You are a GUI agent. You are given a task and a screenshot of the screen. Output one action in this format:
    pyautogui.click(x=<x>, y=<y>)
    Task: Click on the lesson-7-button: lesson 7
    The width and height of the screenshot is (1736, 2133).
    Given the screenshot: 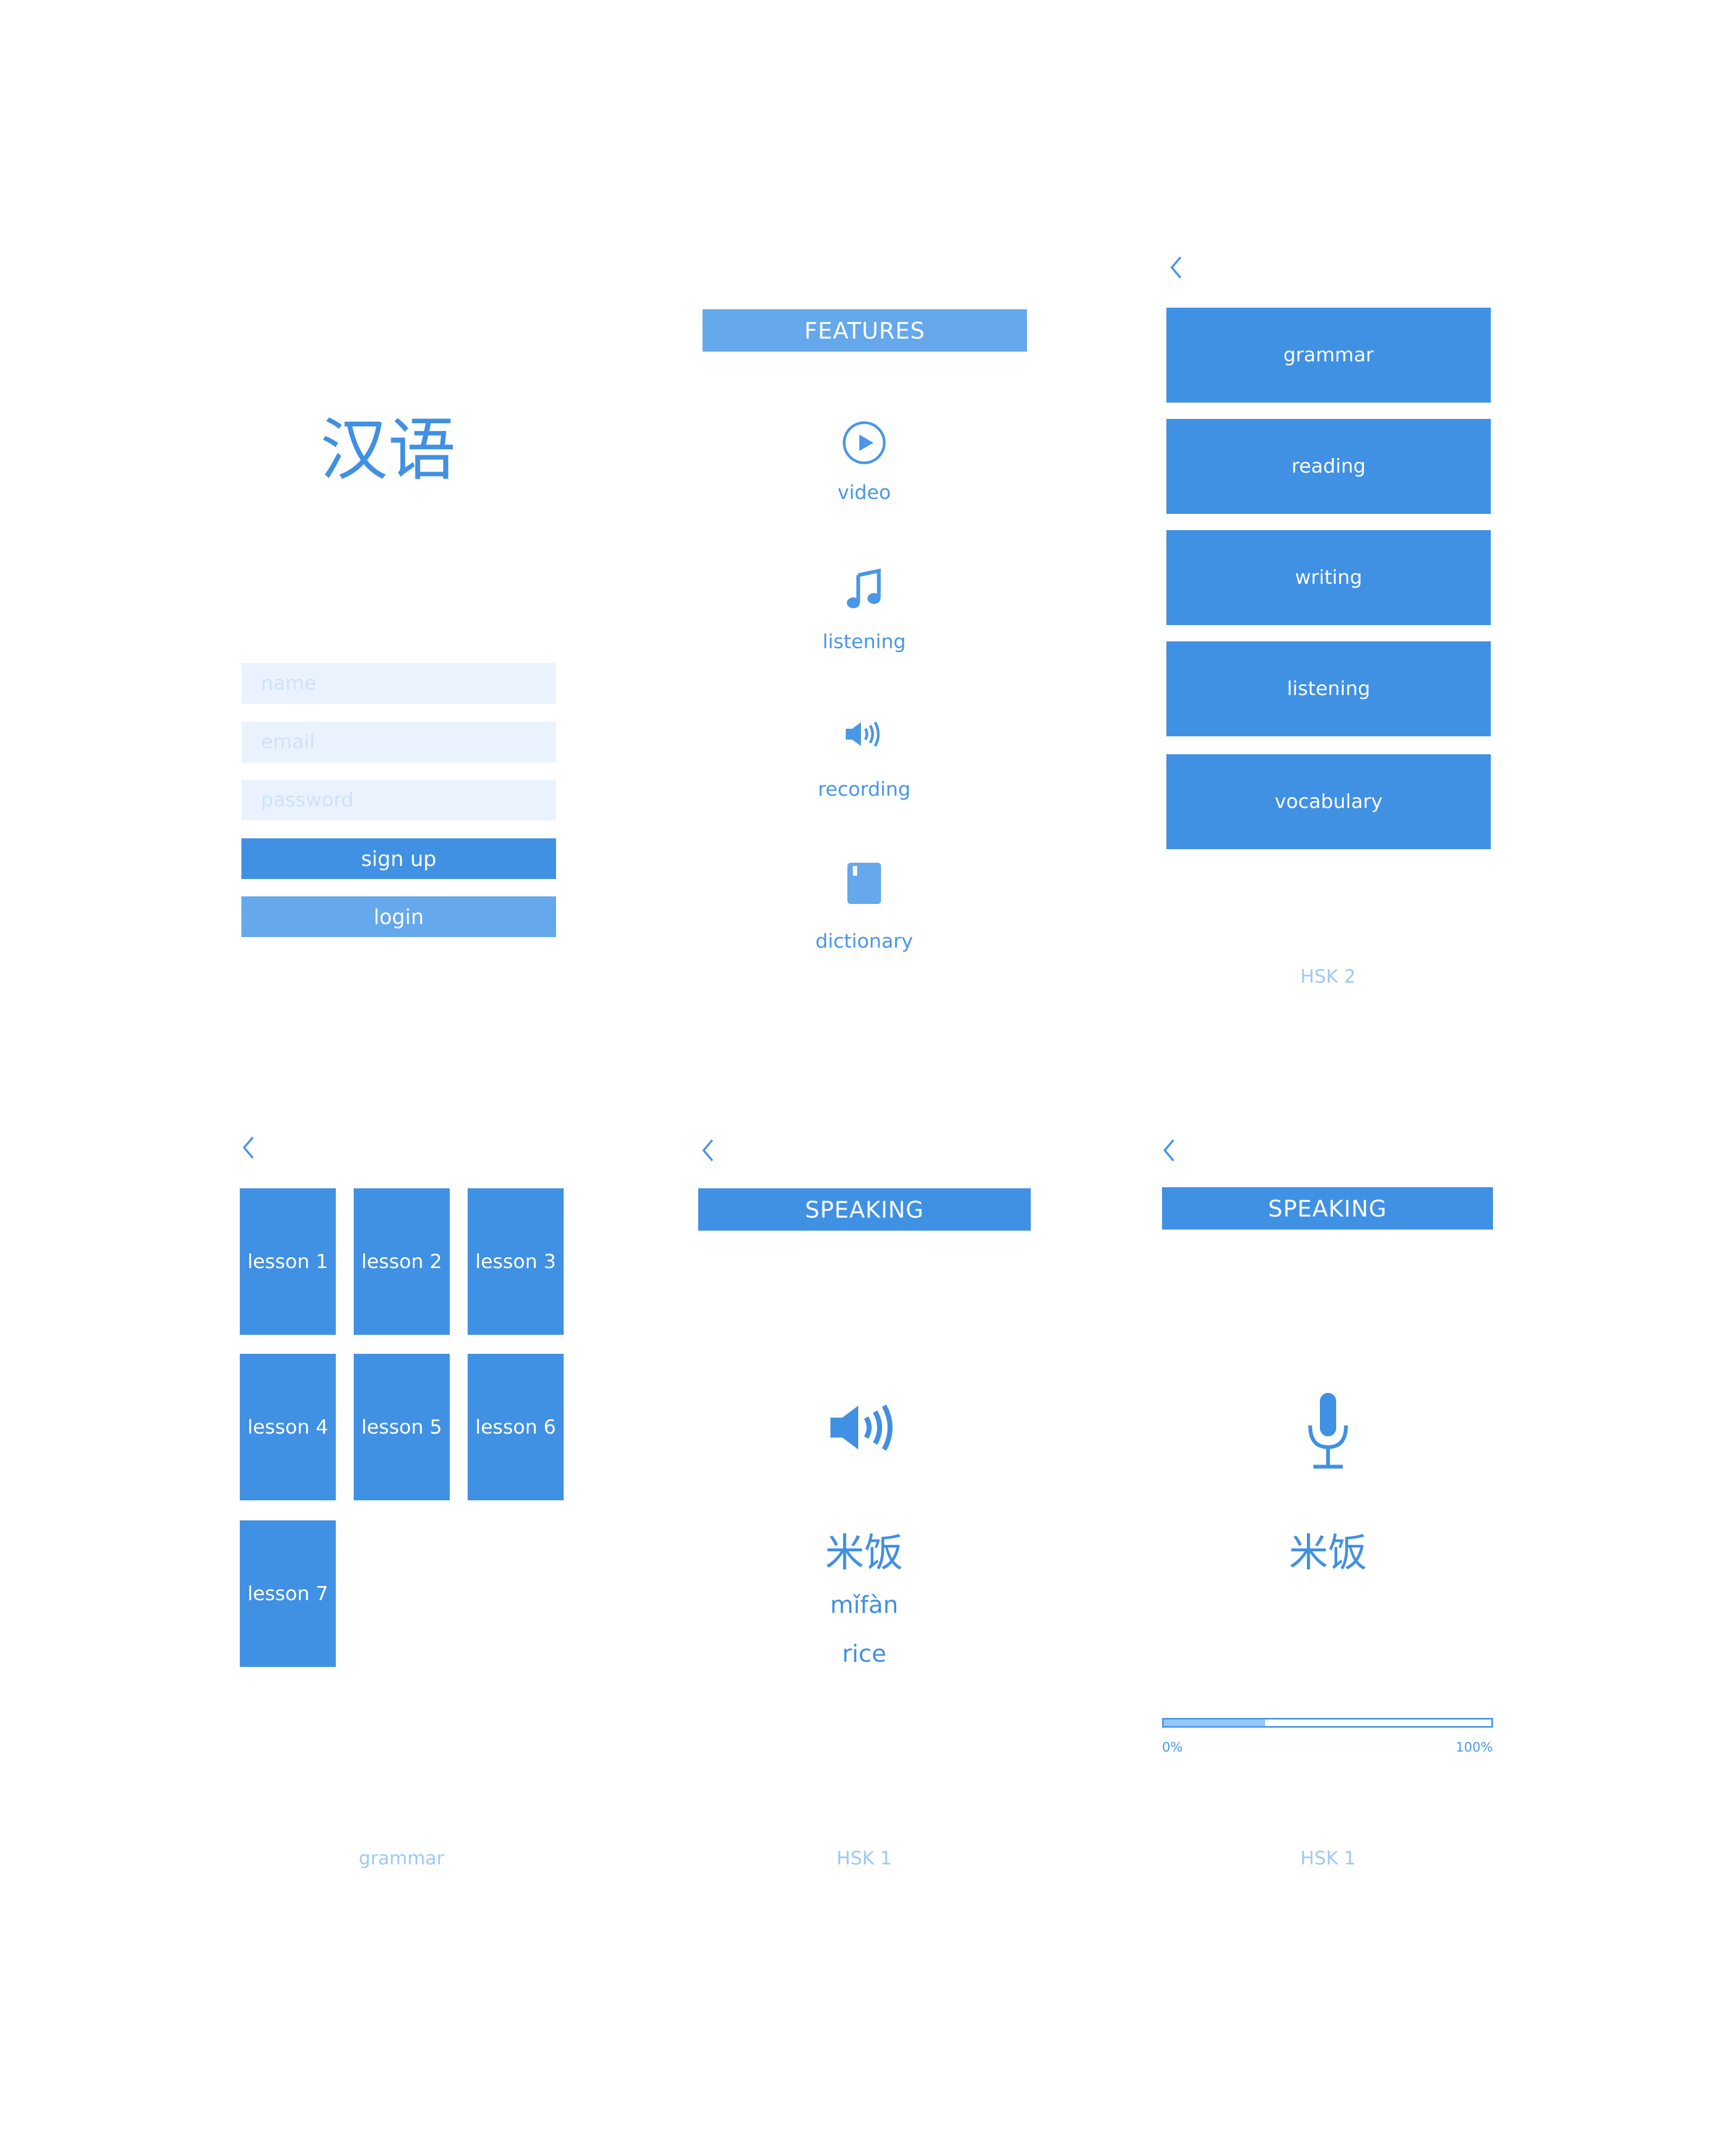 What is the action you would take?
    pyautogui.click(x=288, y=1593)
    